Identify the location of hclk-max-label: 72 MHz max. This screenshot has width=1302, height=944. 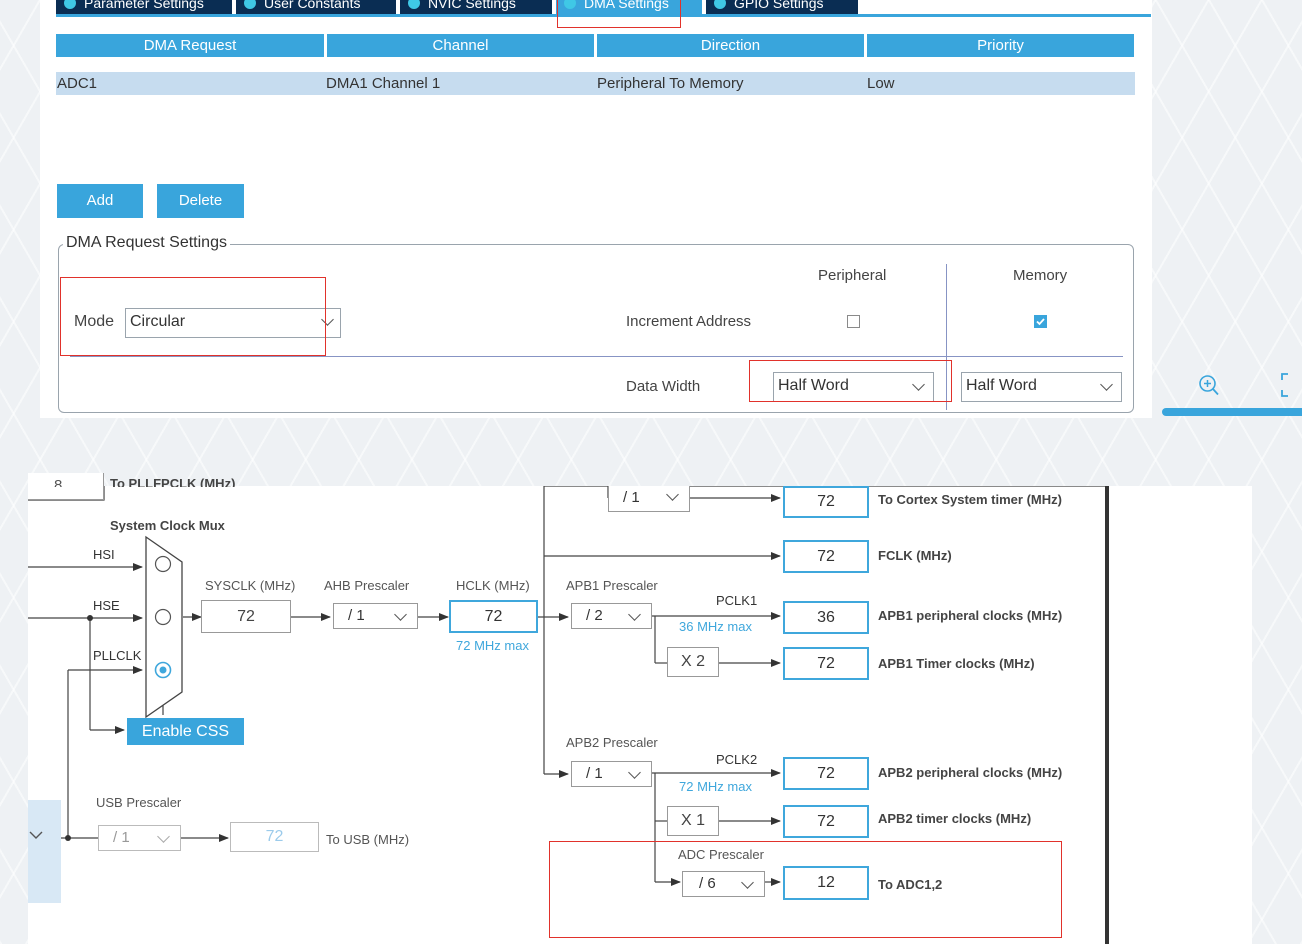
(492, 645).